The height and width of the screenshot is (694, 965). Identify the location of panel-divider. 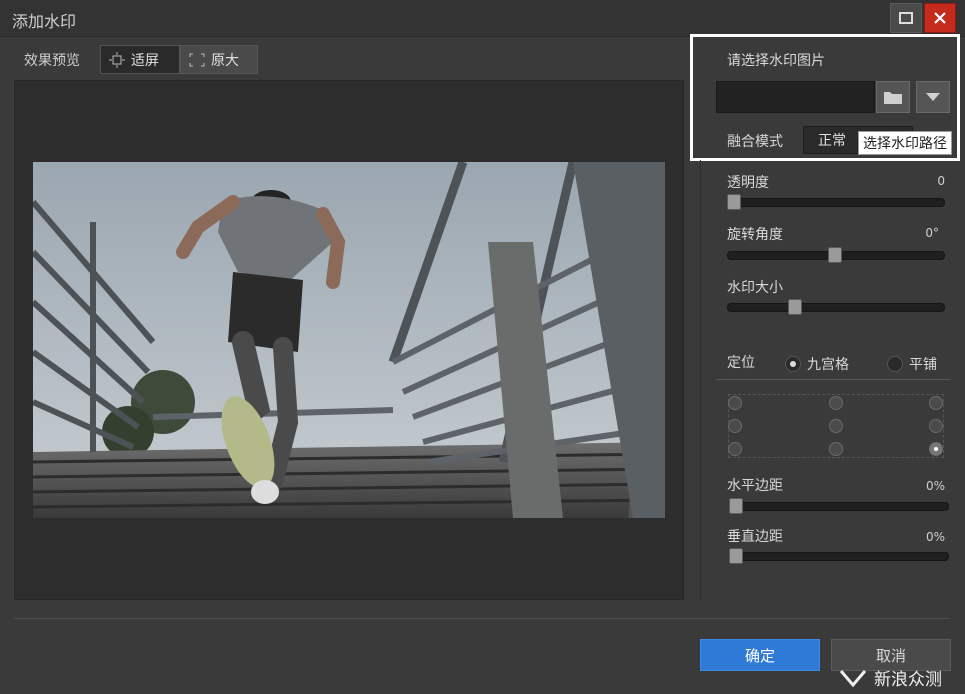
(700, 380).